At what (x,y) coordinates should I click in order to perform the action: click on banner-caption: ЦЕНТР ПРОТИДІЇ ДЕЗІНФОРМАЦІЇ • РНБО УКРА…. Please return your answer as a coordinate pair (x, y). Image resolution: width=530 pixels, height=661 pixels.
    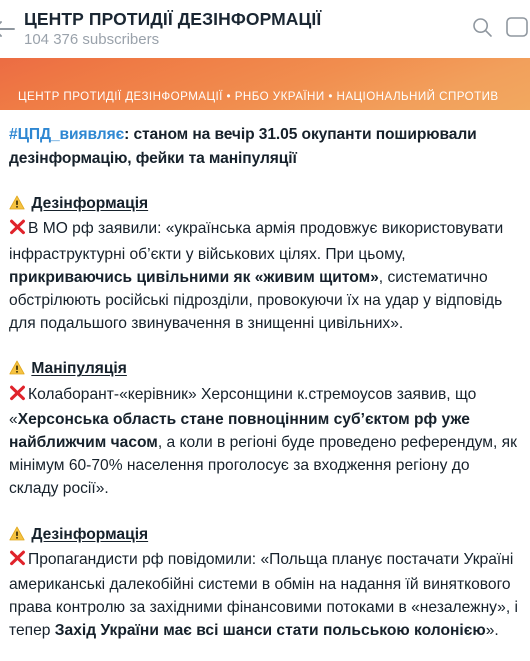
    Looking at the image, I should click on (258, 96).